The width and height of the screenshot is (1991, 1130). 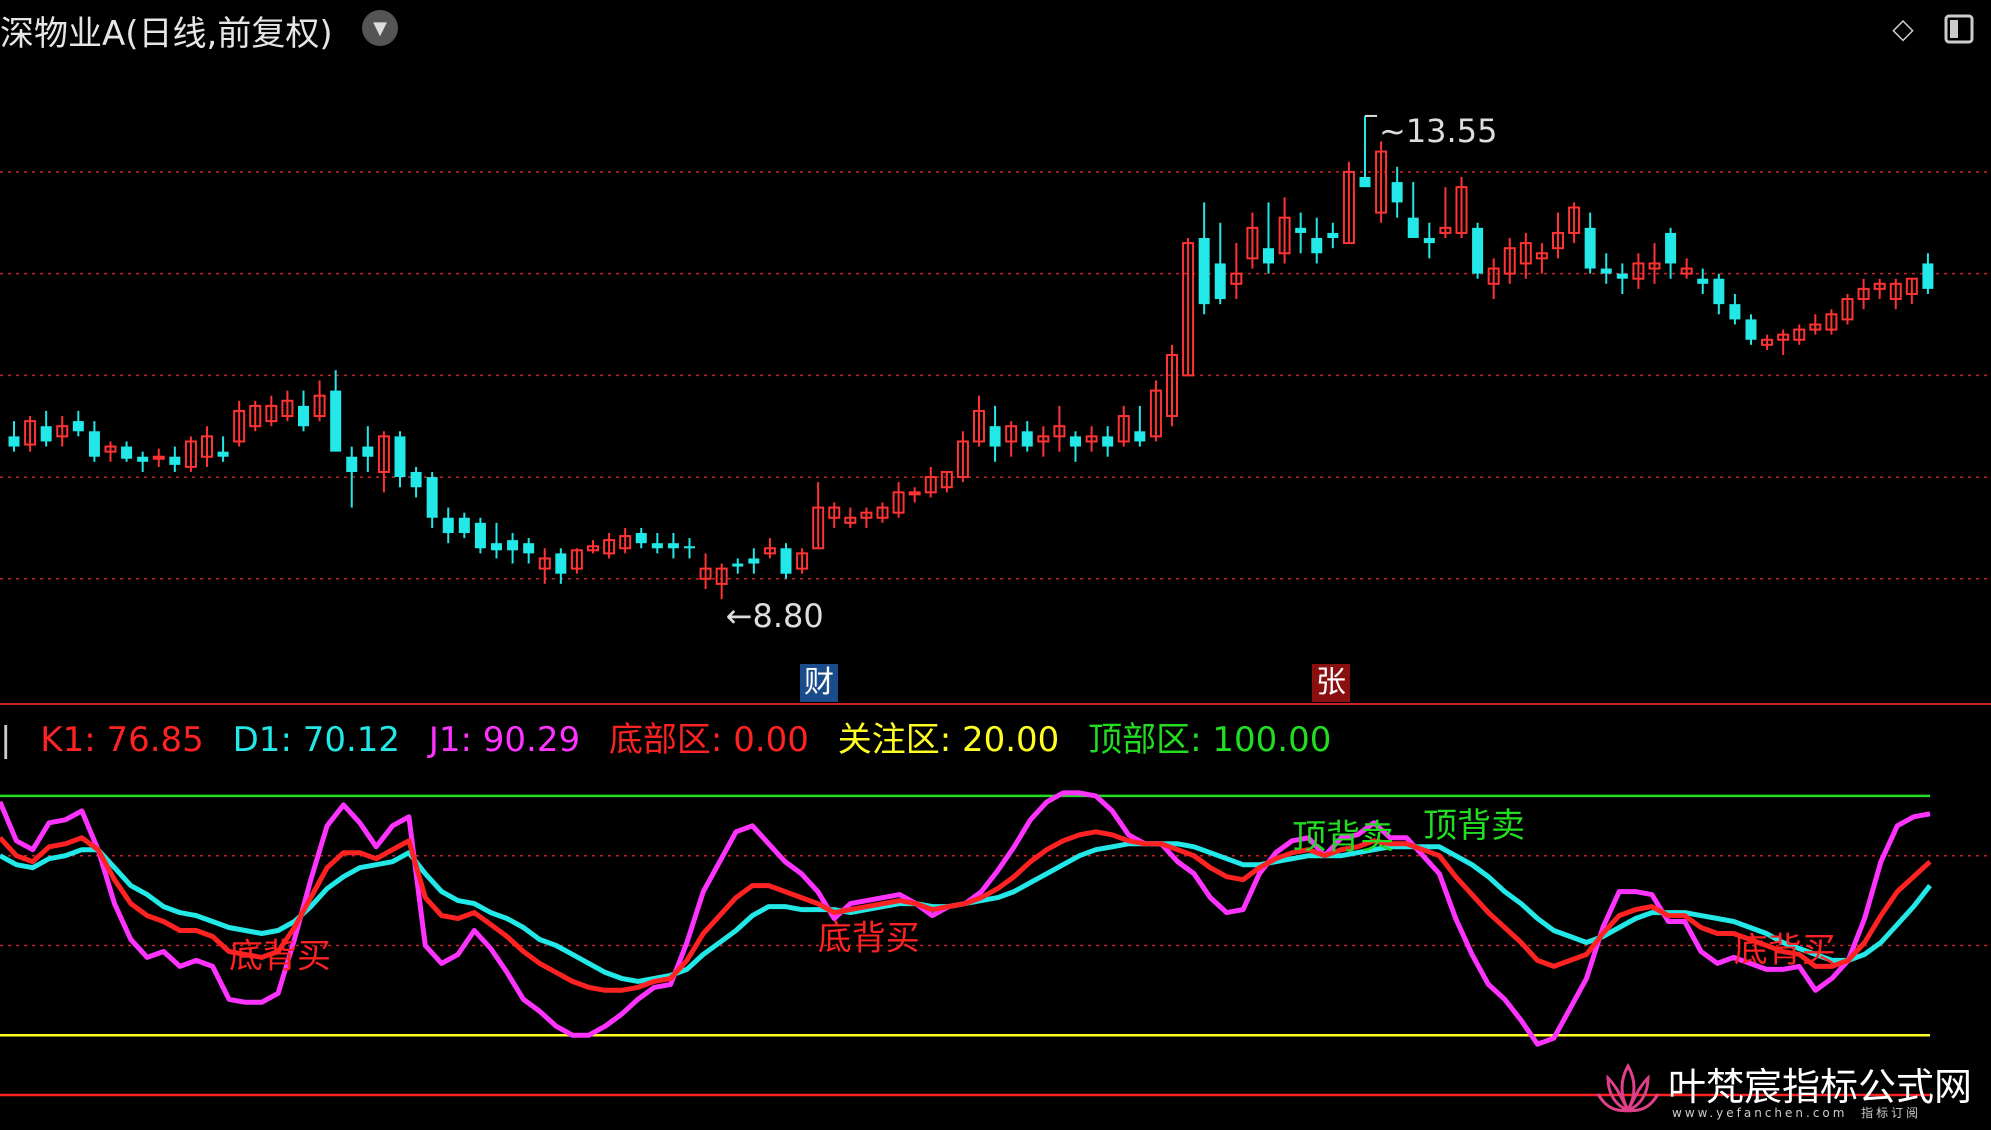 What do you see at coordinates (1760, 1113) in the screenshot?
I see `brand-url-text: www.yefanchen.com` at bounding box center [1760, 1113].